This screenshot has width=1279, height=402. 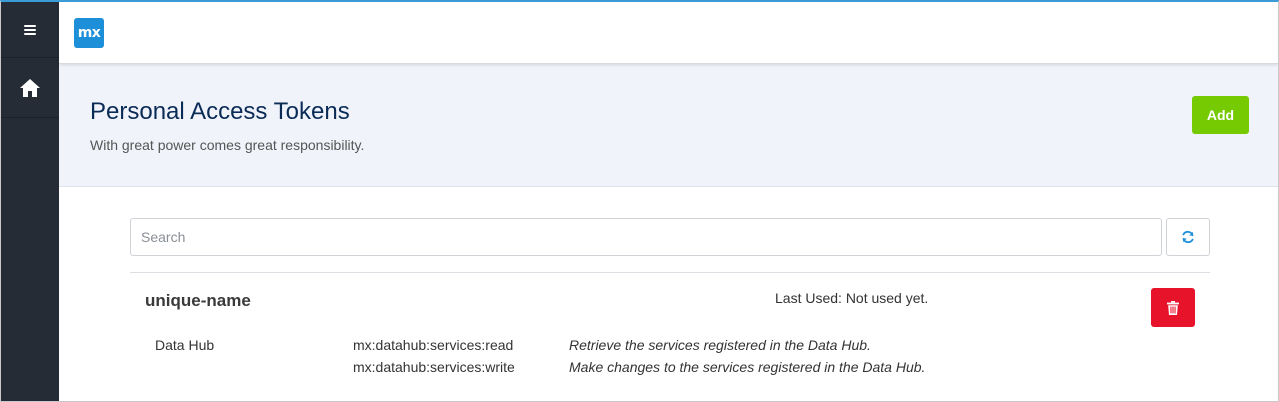 I want to click on mendix-logo: mx, so click(x=89, y=33).